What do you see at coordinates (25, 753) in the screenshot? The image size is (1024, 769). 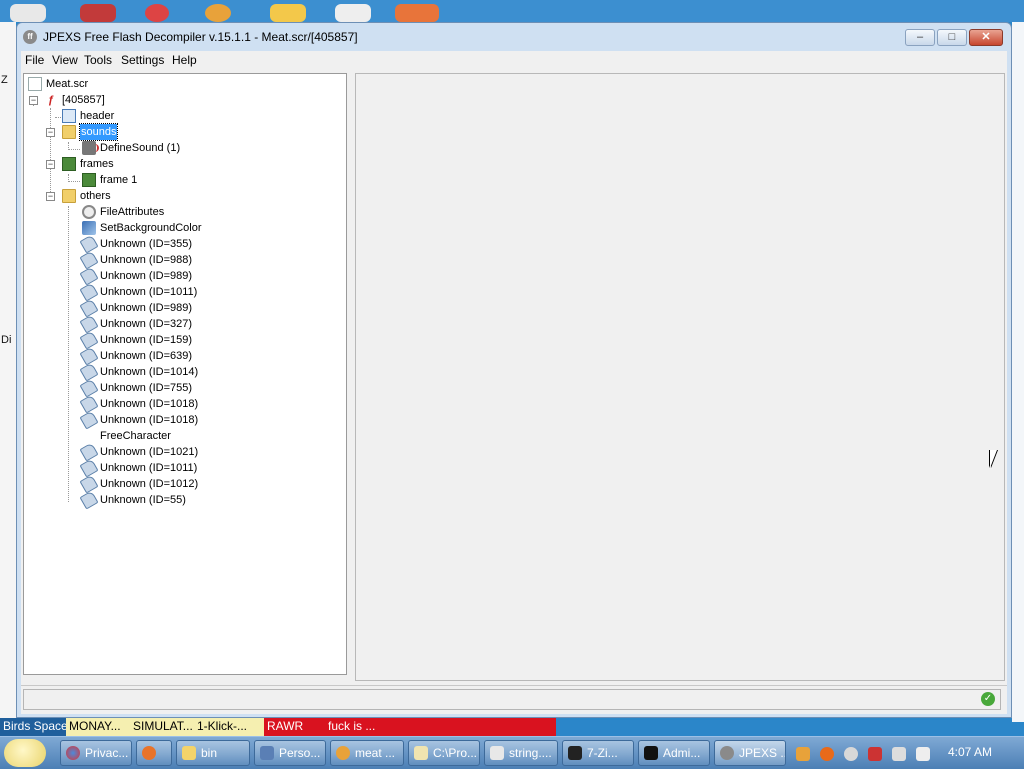 I see `start-button` at bounding box center [25, 753].